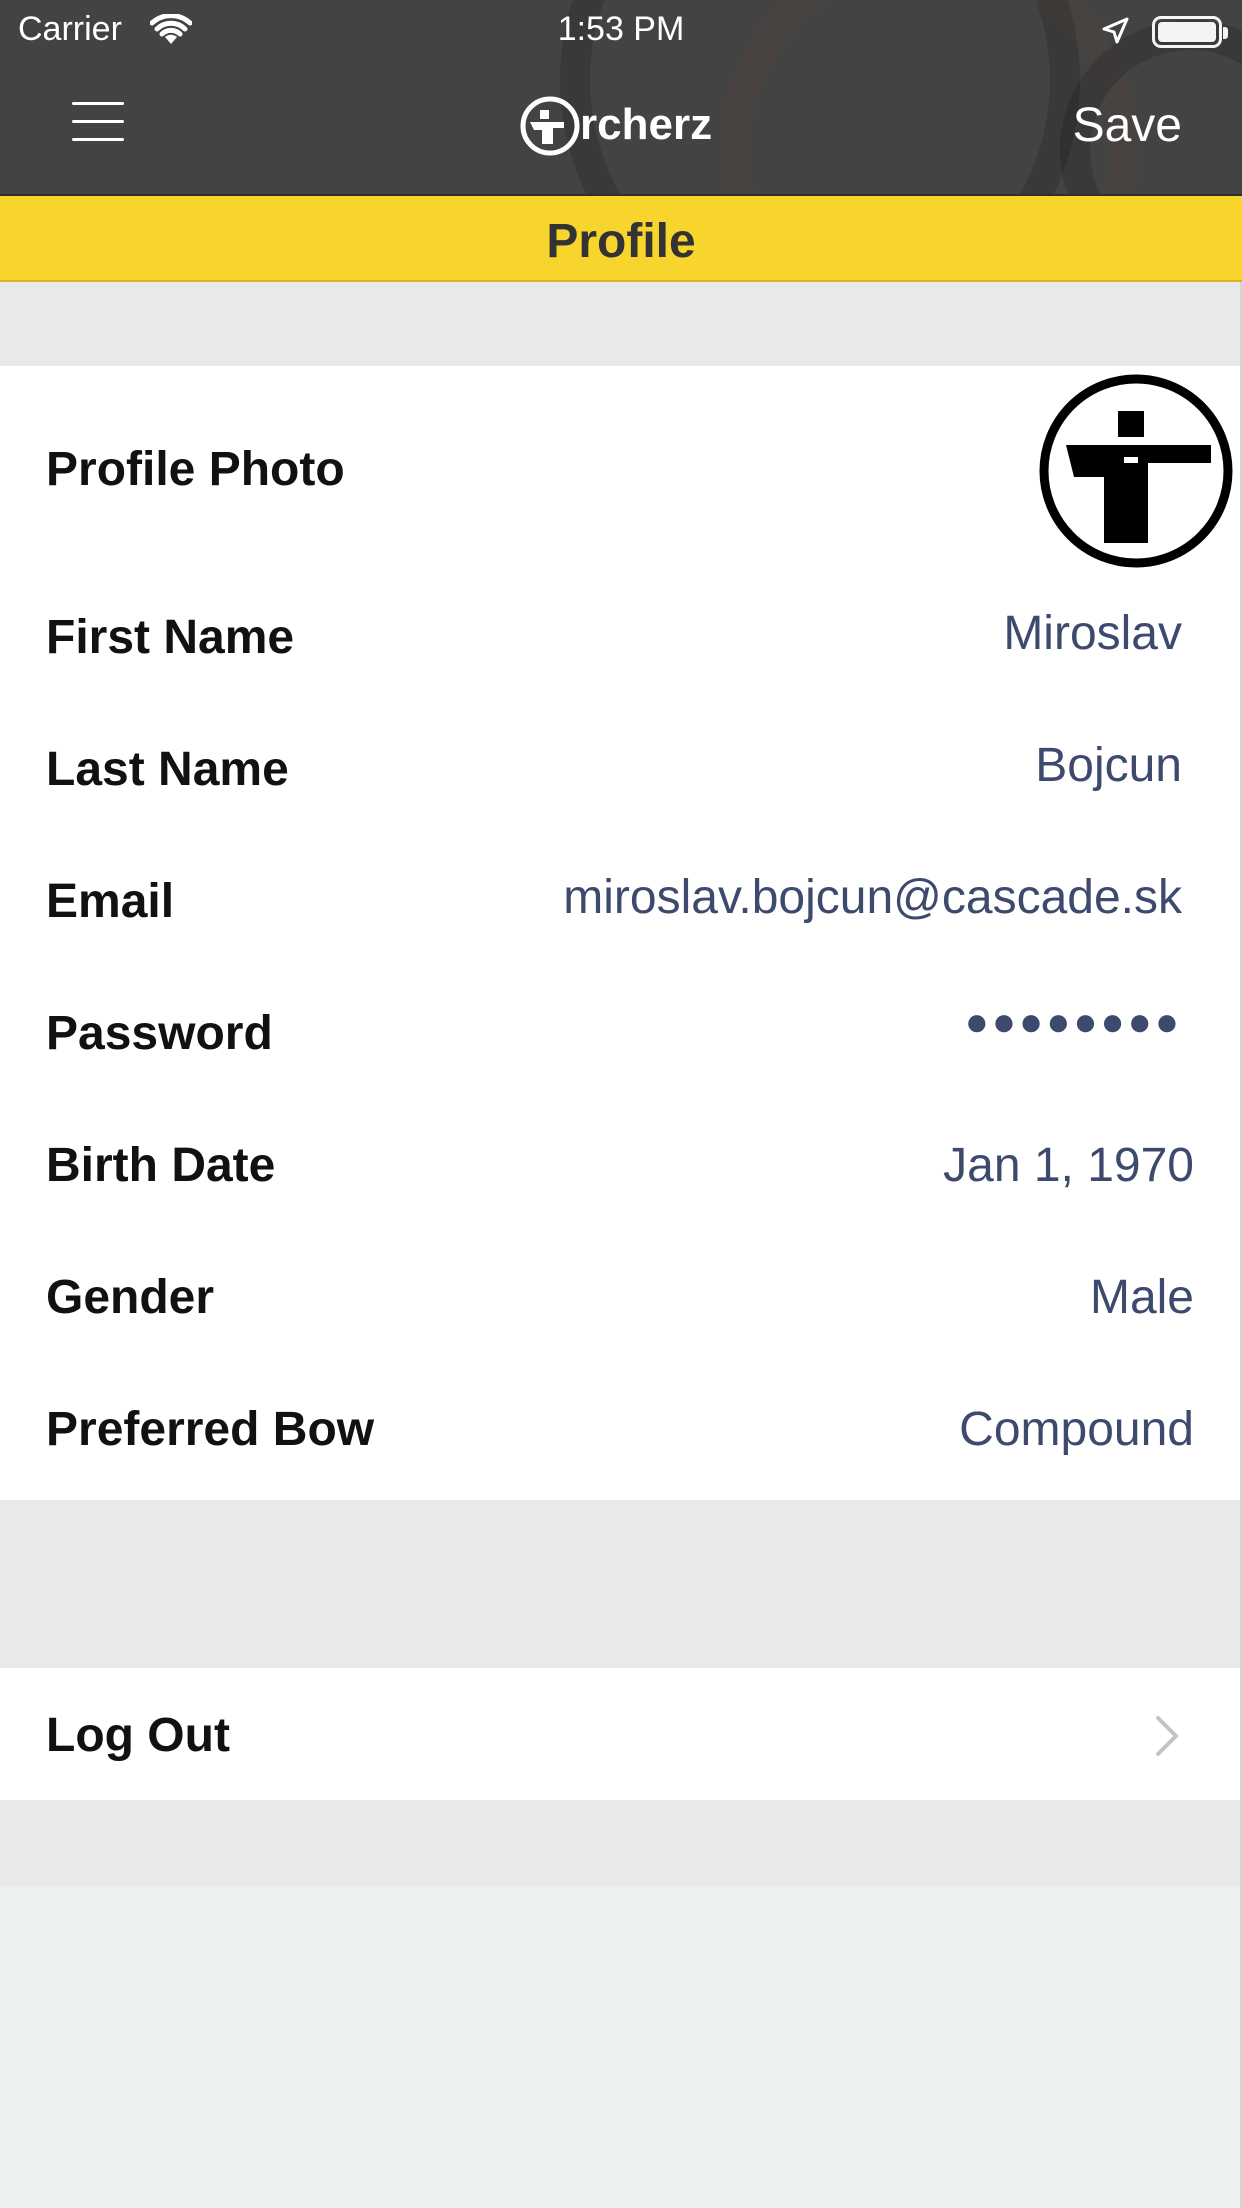 The height and width of the screenshot is (2208, 1242). I want to click on password-value: ●●●●●●●●, so click(1073, 1022).